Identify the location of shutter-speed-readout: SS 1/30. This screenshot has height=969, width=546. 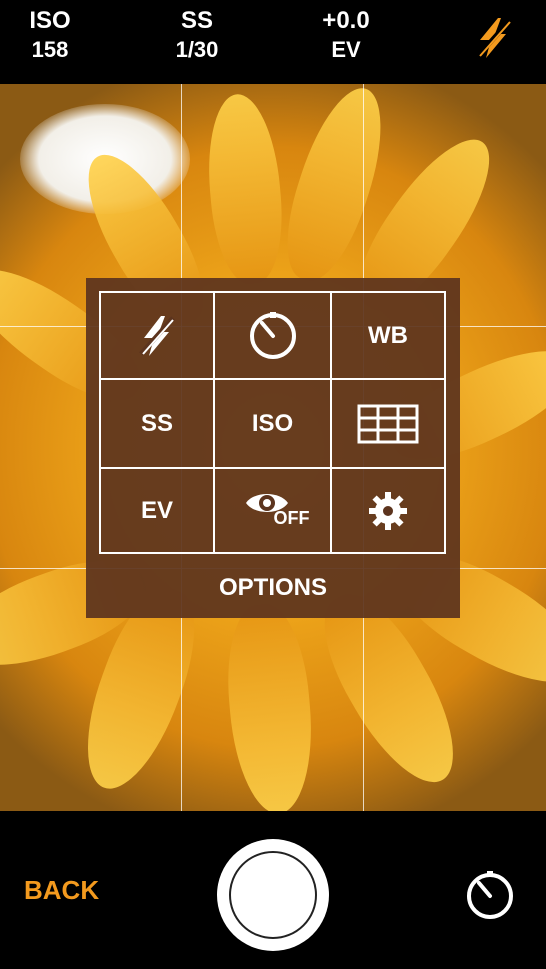
(197, 35).